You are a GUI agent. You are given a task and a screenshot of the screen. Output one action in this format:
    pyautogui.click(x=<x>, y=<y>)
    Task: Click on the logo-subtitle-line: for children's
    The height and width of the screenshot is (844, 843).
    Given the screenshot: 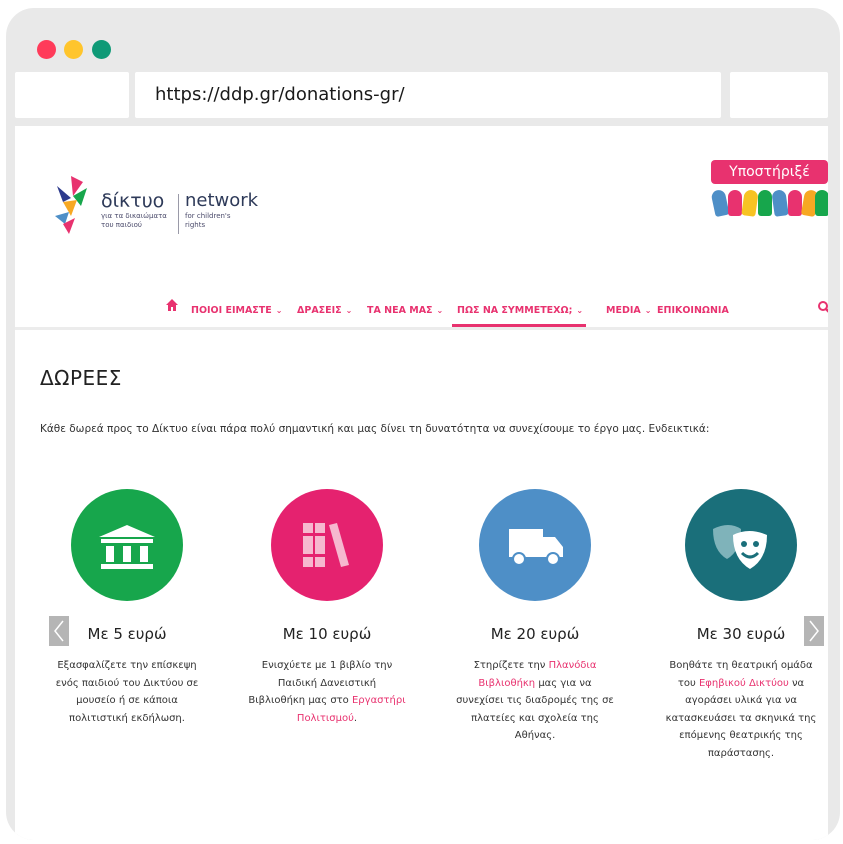 What is the action you would take?
    pyautogui.click(x=208, y=216)
    